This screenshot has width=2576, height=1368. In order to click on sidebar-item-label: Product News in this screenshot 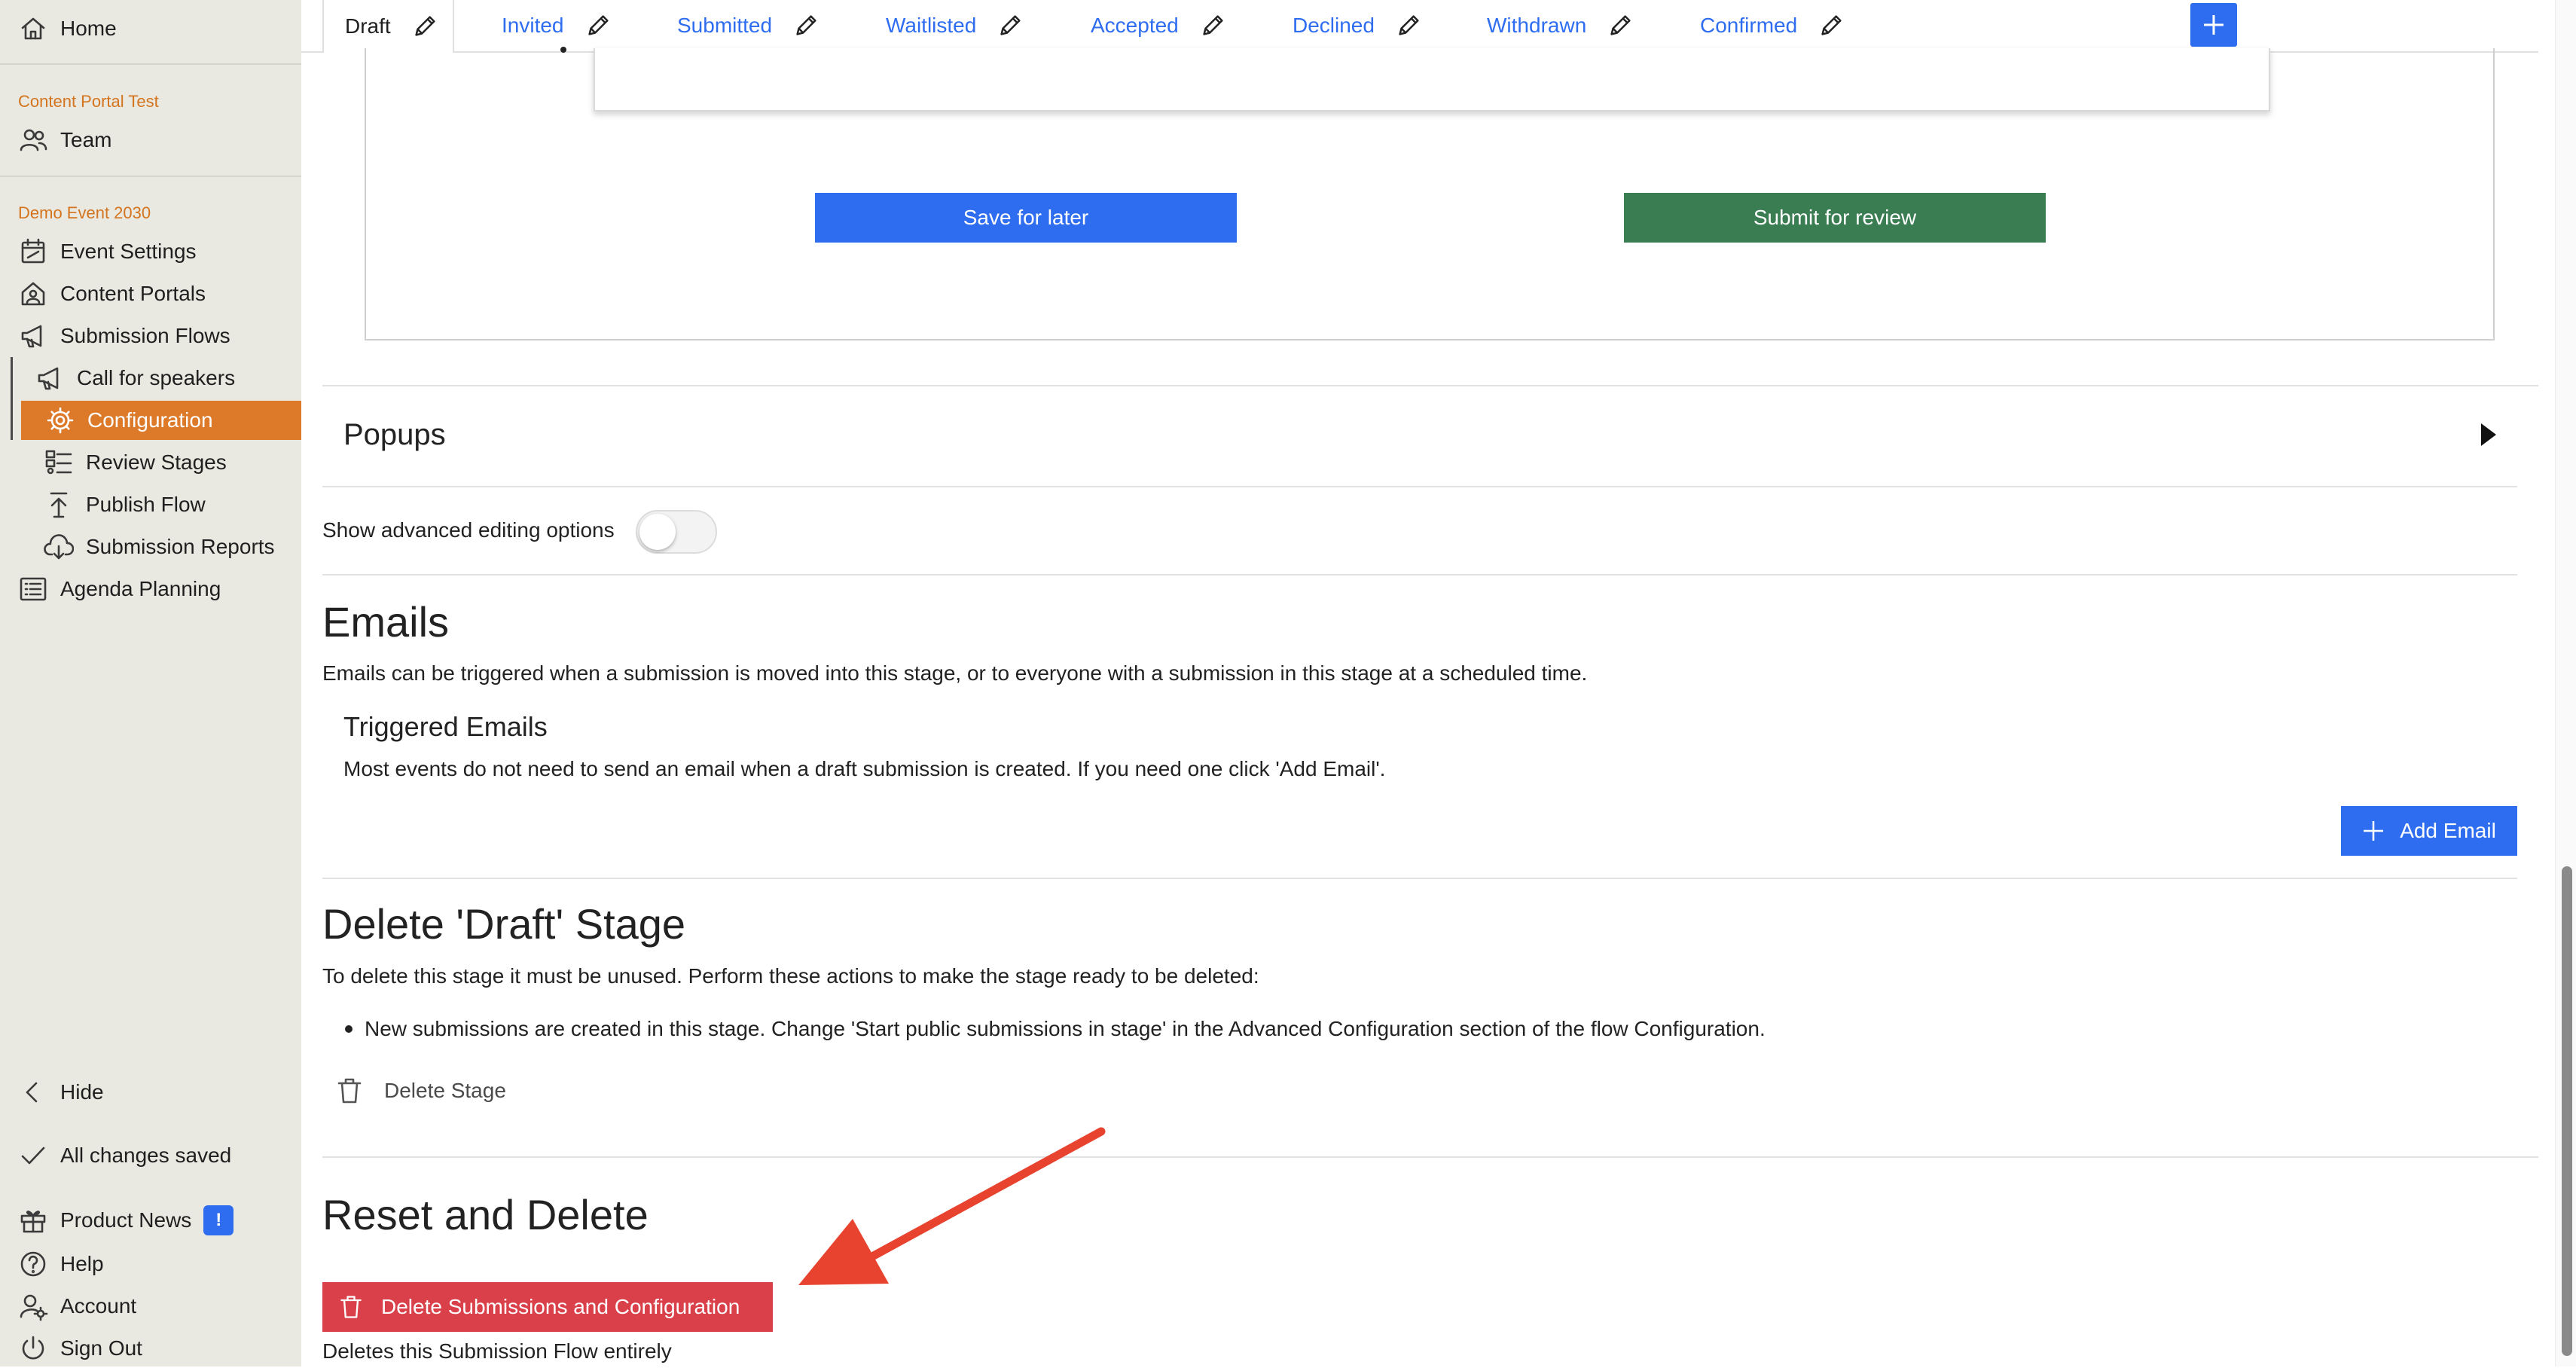, I will do `click(126, 1220)`.